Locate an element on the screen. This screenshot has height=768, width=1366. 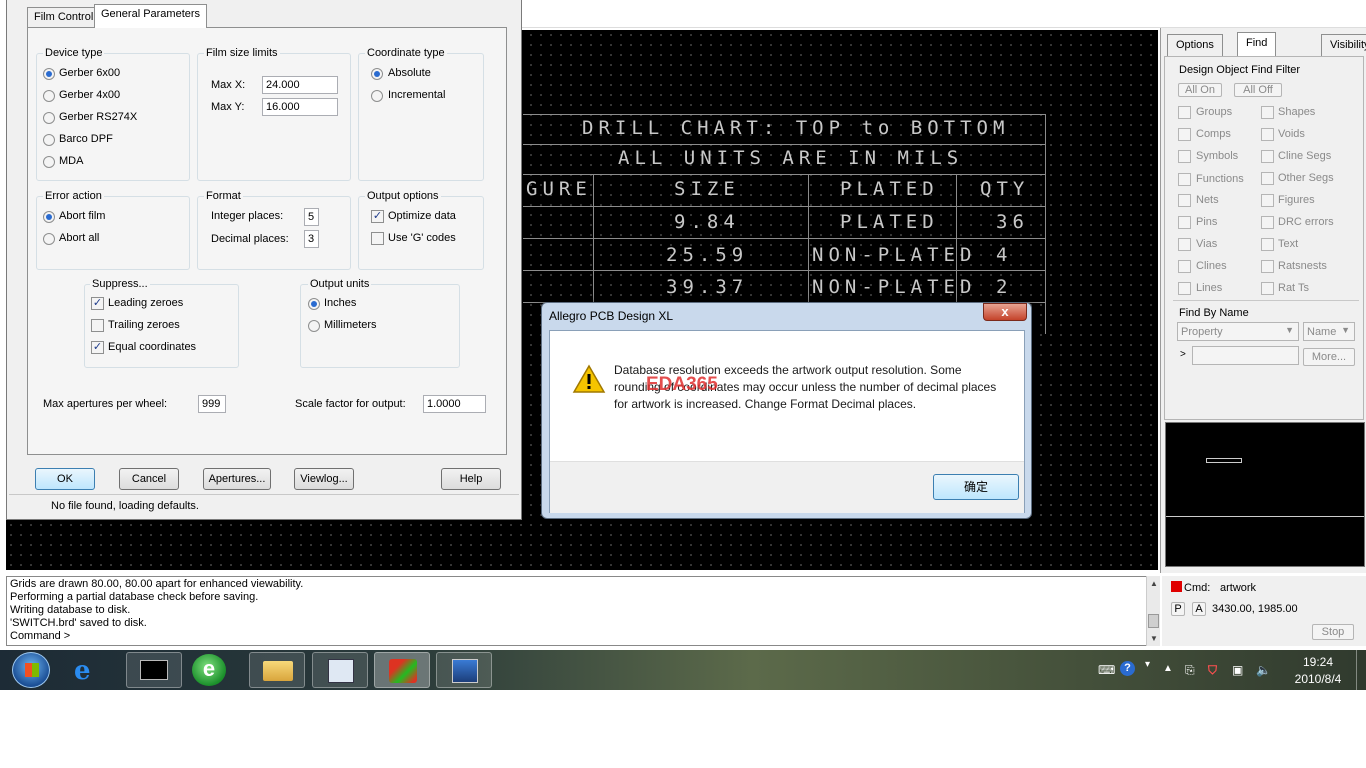
help-button: Help is located at coordinates (471, 479).